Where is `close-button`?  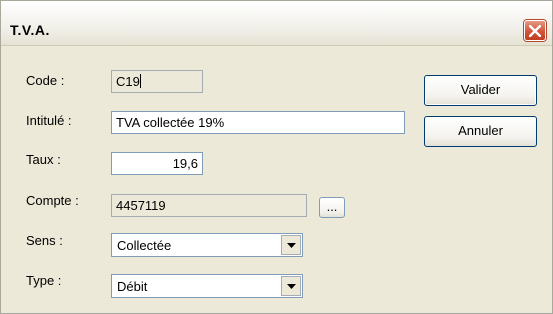 close-button is located at coordinates (535, 30).